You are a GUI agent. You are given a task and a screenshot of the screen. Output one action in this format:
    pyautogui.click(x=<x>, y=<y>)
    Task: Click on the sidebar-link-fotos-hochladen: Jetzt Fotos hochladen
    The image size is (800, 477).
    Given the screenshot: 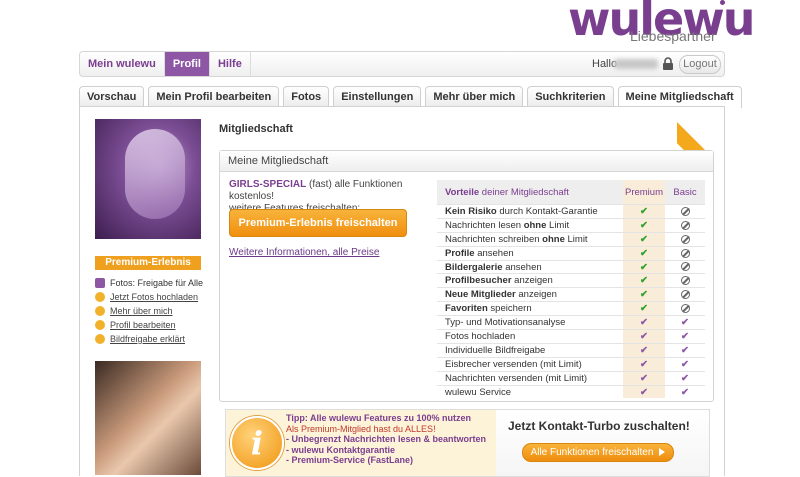 What is the action you would take?
    pyautogui.click(x=154, y=297)
    